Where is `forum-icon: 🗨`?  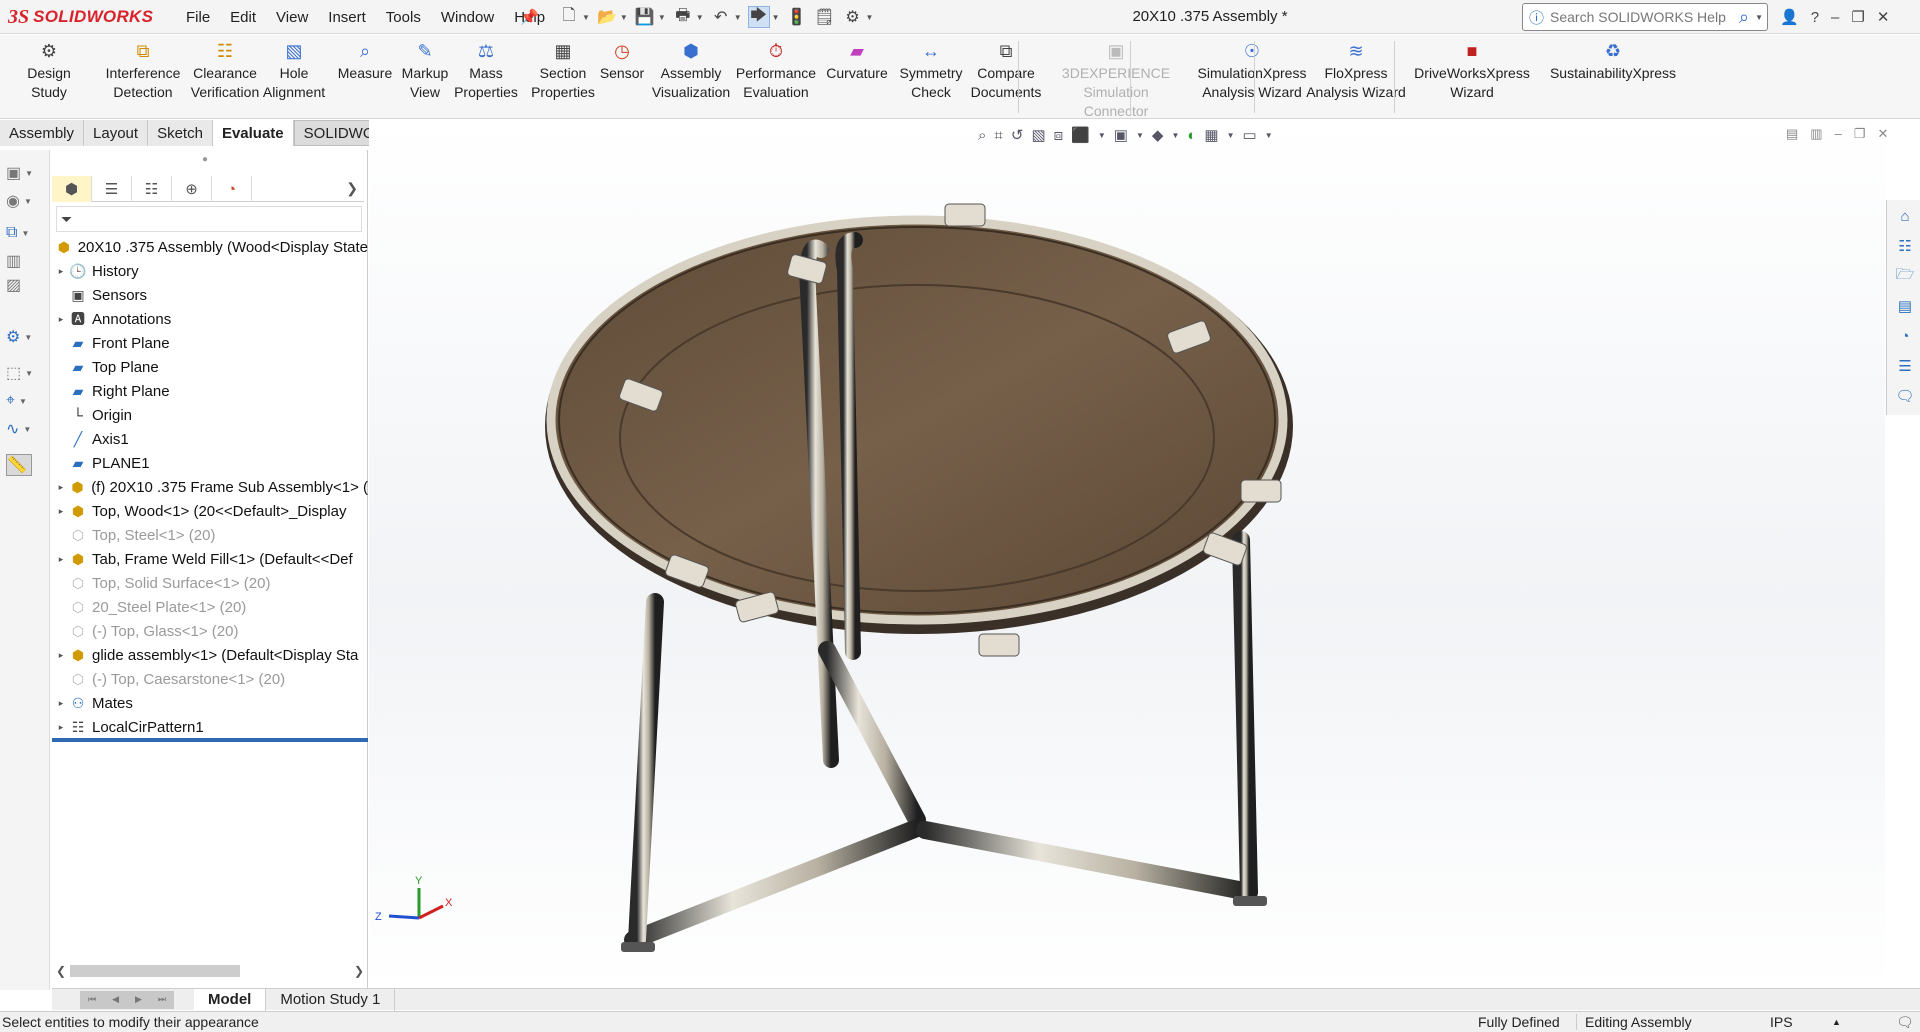
forum-icon: 🗨 is located at coordinates (1905, 396).